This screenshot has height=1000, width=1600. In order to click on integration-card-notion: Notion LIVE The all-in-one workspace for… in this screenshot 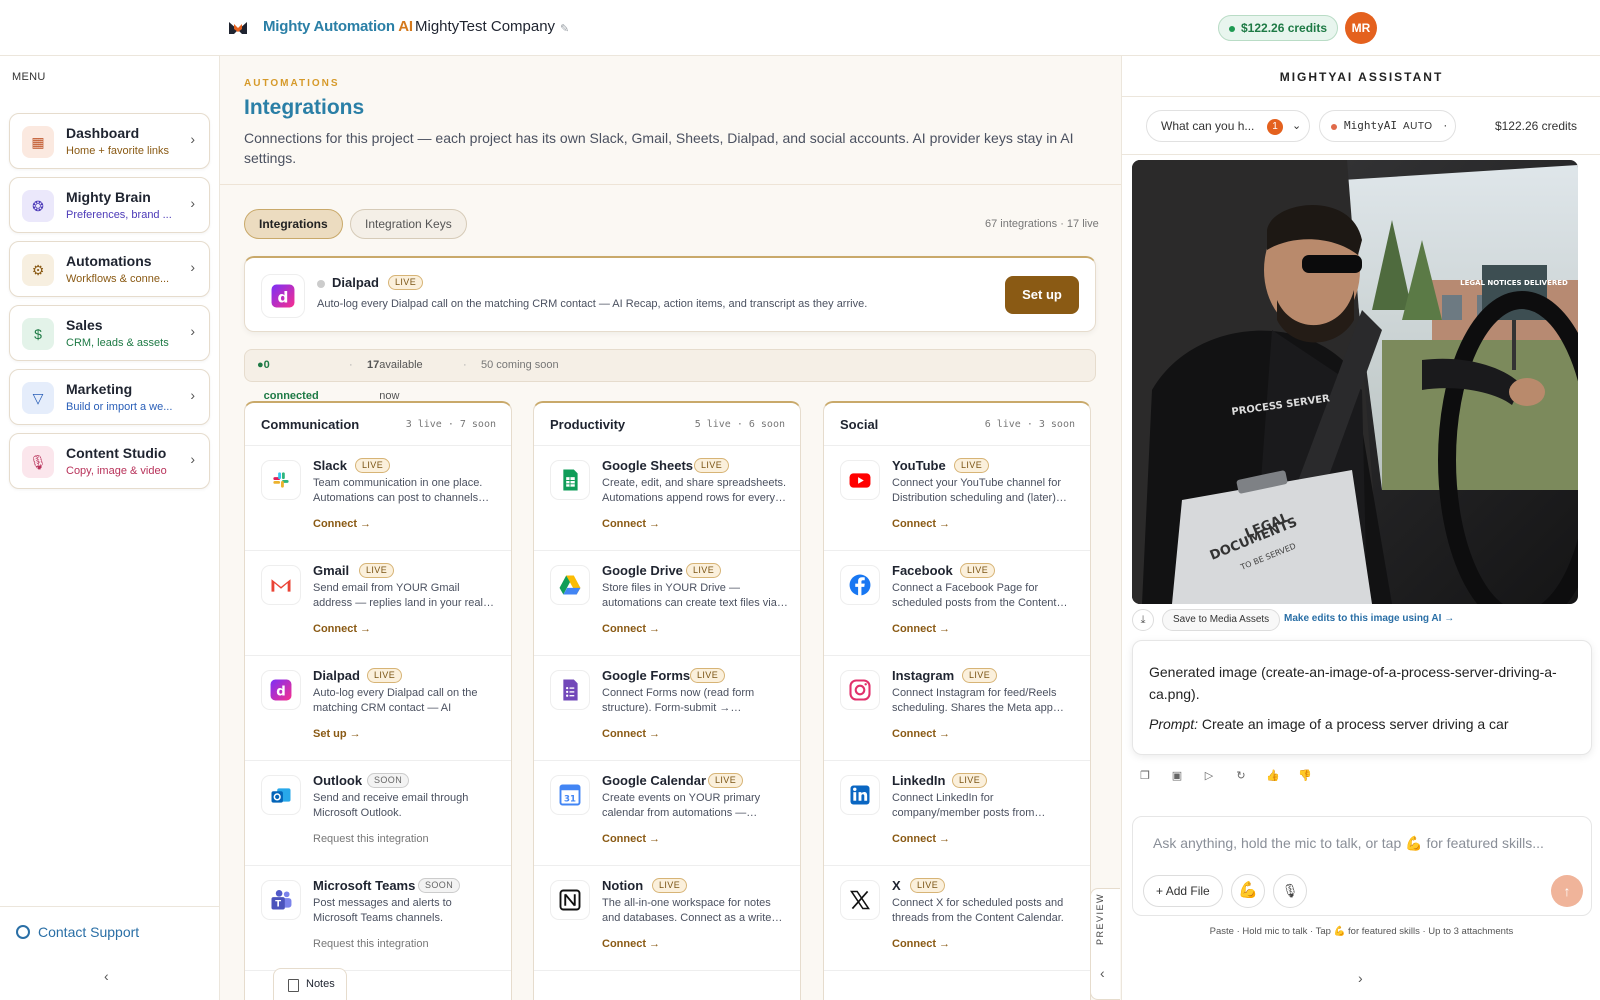, I will do `click(667, 918)`.